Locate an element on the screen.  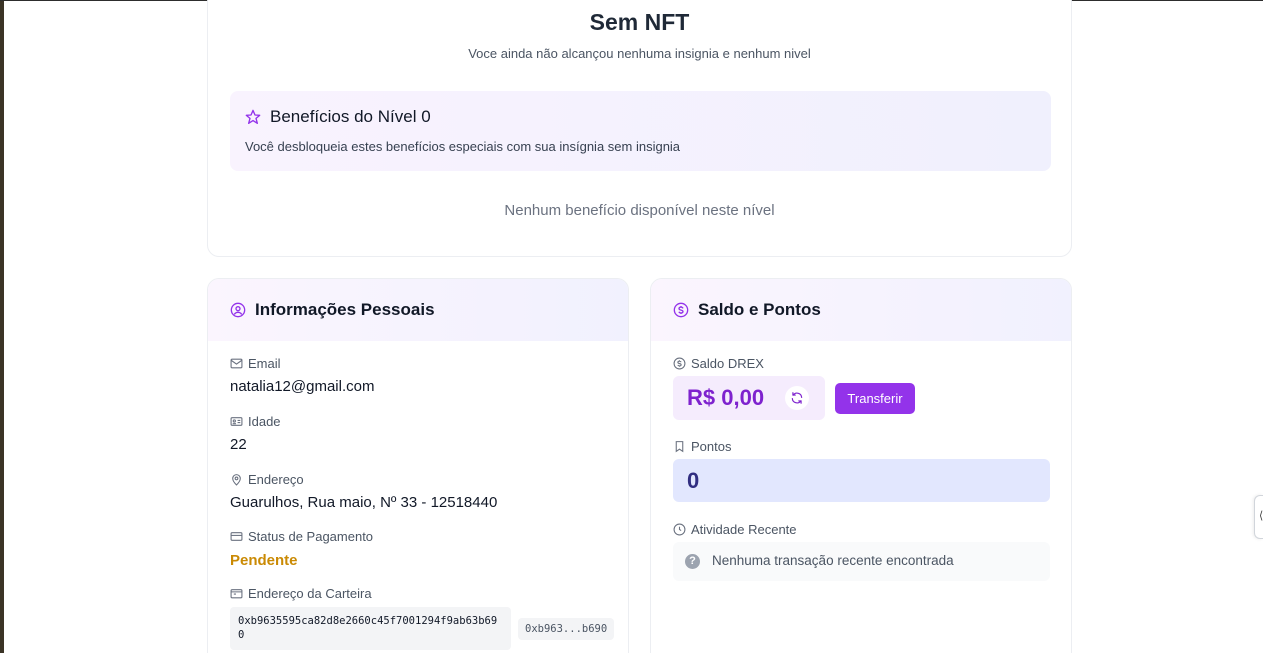
age-label: Idade is located at coordinates (255, 421).